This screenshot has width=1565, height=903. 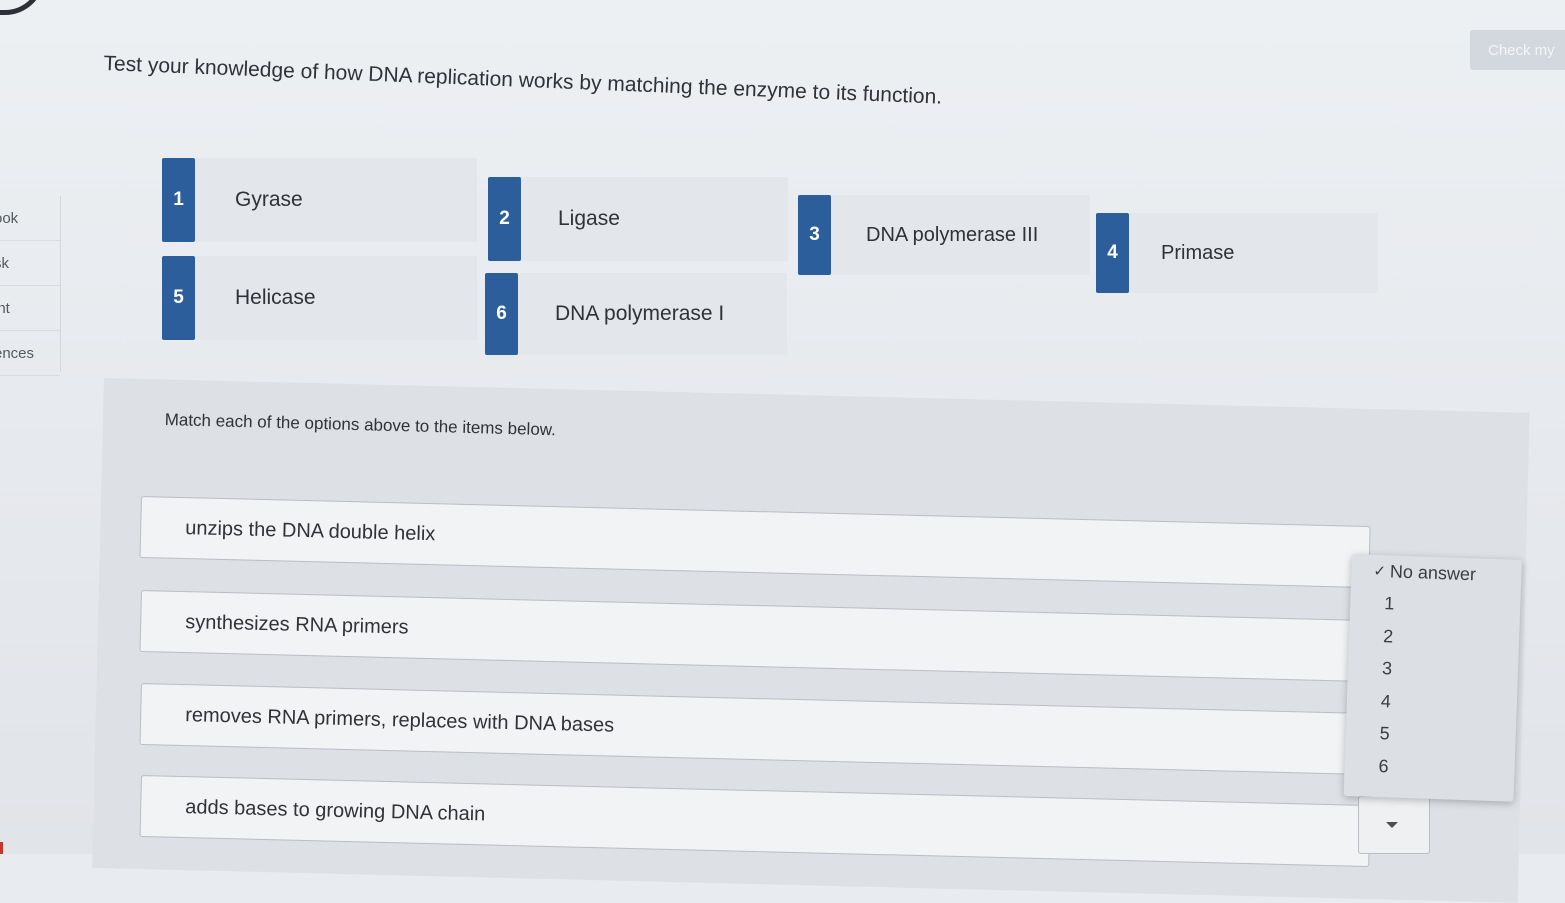 What do you see at coordinates (1112, 253) in the screenshot?
I see `option-number: 4` at bounding box center [1112, 253].